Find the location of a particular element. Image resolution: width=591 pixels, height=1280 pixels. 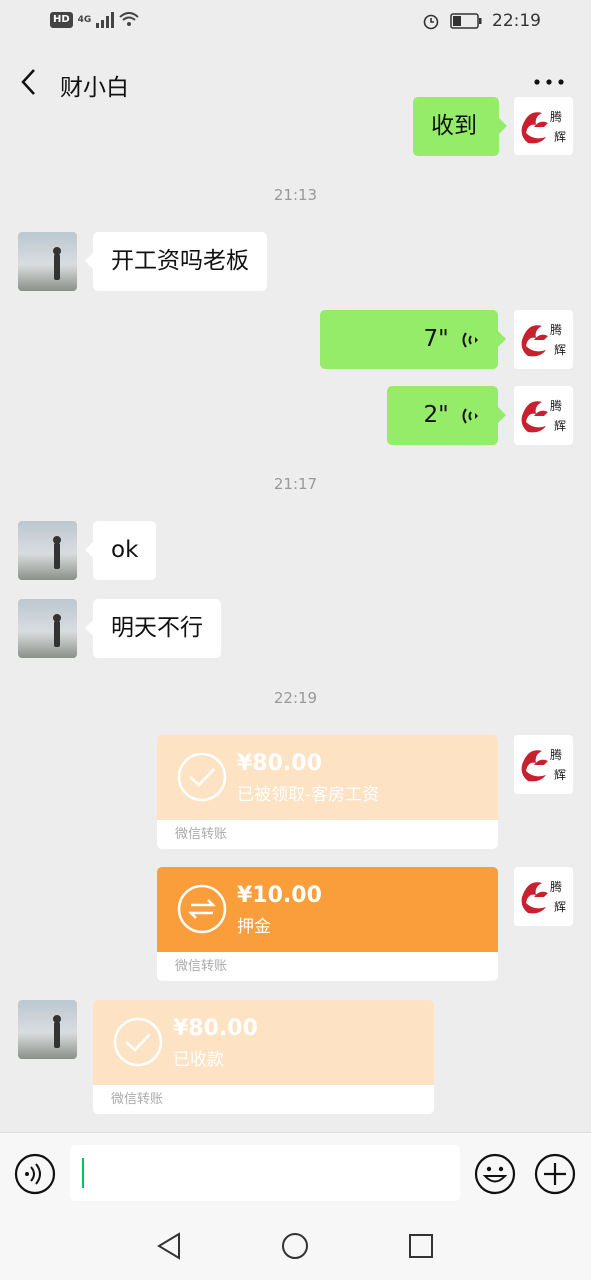

hd-badge: HD is located at coordinates (61, 20).